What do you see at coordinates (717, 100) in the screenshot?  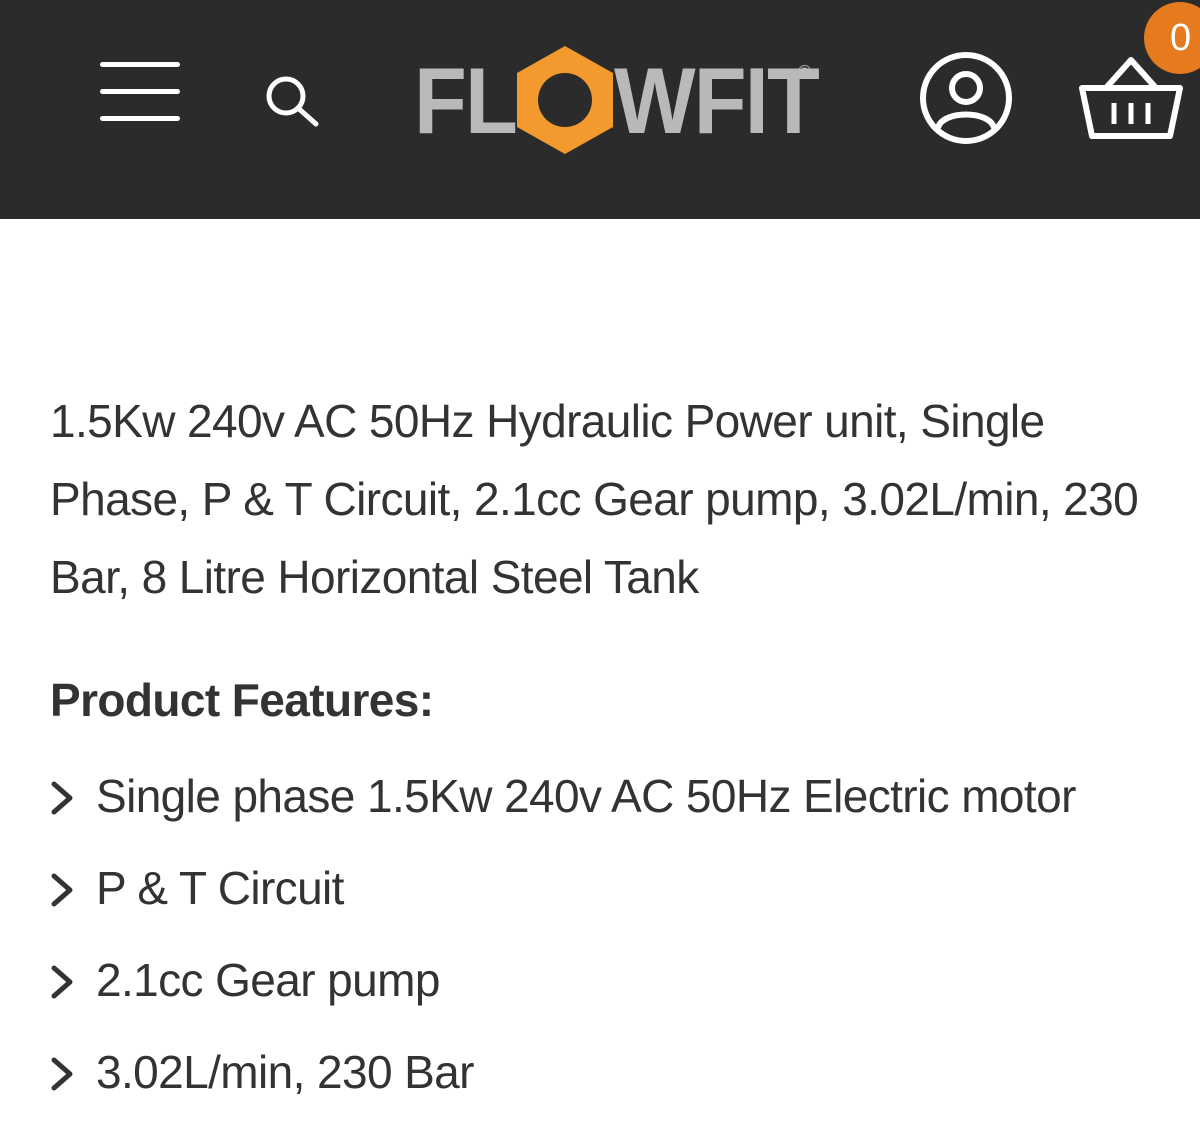 I see `logo-text-wfit: WFIT` at bounding box center [717, 100].